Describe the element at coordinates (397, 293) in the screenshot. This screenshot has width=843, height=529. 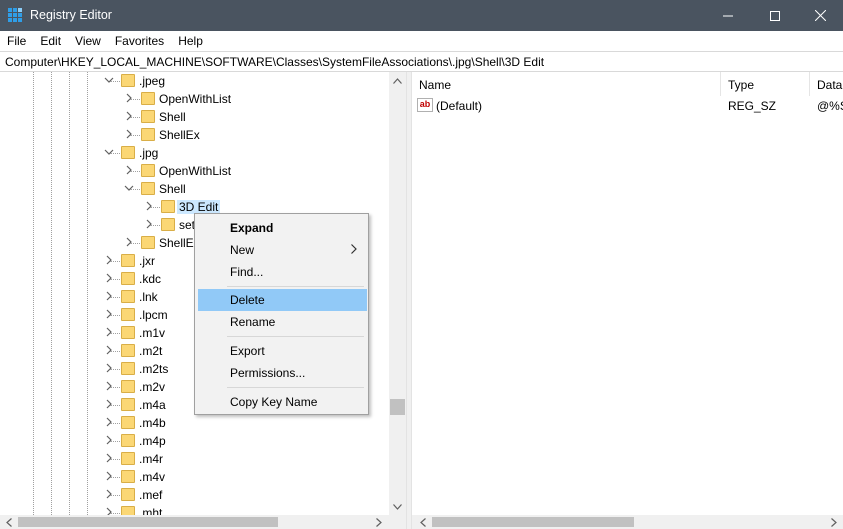
I see `tree-vertical-scrollbar` at that location.